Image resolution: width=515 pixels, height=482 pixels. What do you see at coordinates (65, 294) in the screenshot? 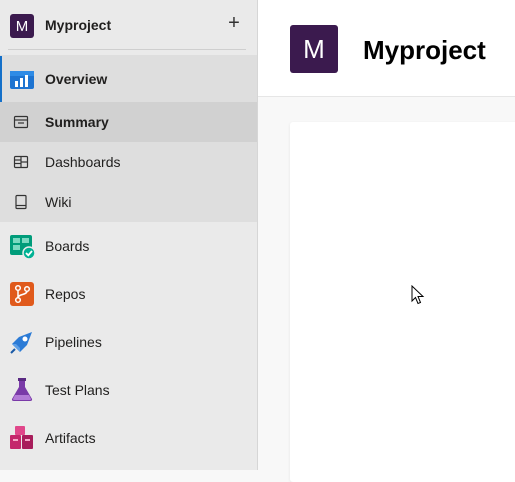
I see `nav-label-repos: Repos` at bounding box center [65, 294].